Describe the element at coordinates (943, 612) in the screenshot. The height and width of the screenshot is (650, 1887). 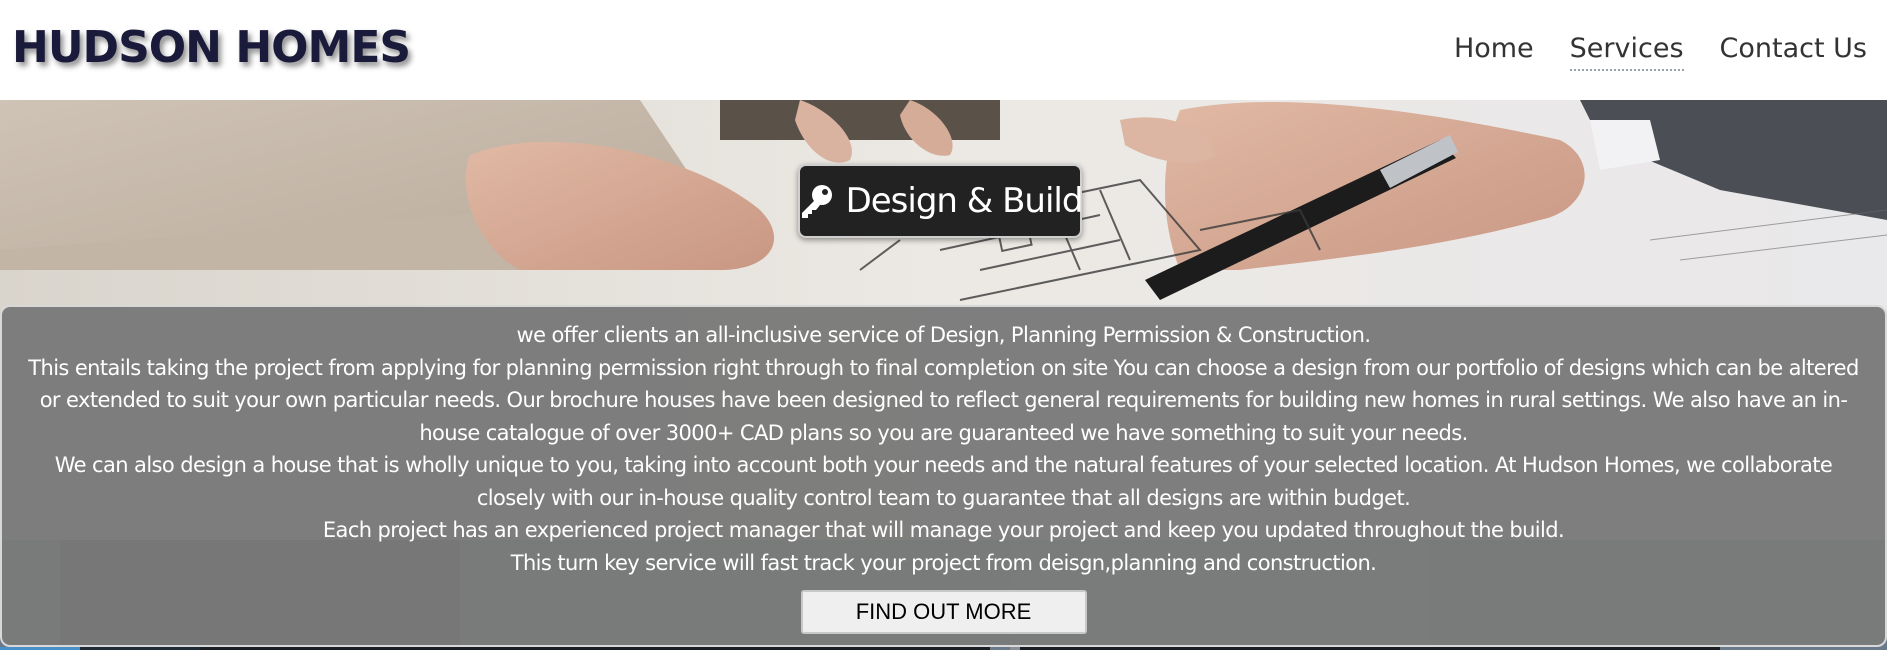
I see `find-out-more-button: FIND OUT MORE` at that location.